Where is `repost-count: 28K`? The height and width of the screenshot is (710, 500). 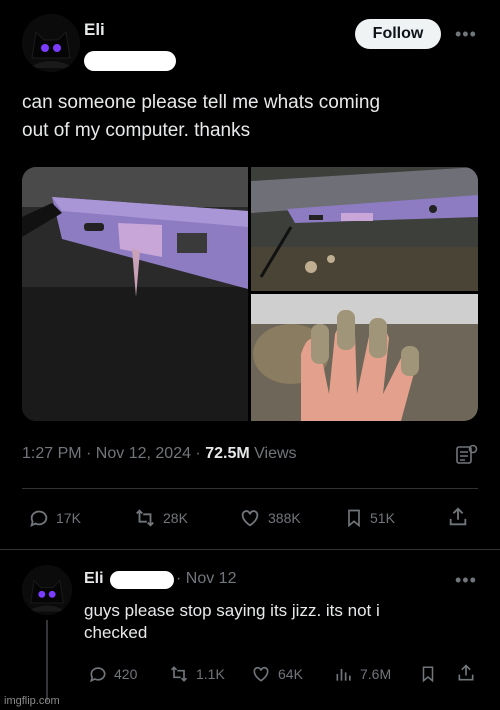 repost-count: 28K is located at coordinates (175, 518).